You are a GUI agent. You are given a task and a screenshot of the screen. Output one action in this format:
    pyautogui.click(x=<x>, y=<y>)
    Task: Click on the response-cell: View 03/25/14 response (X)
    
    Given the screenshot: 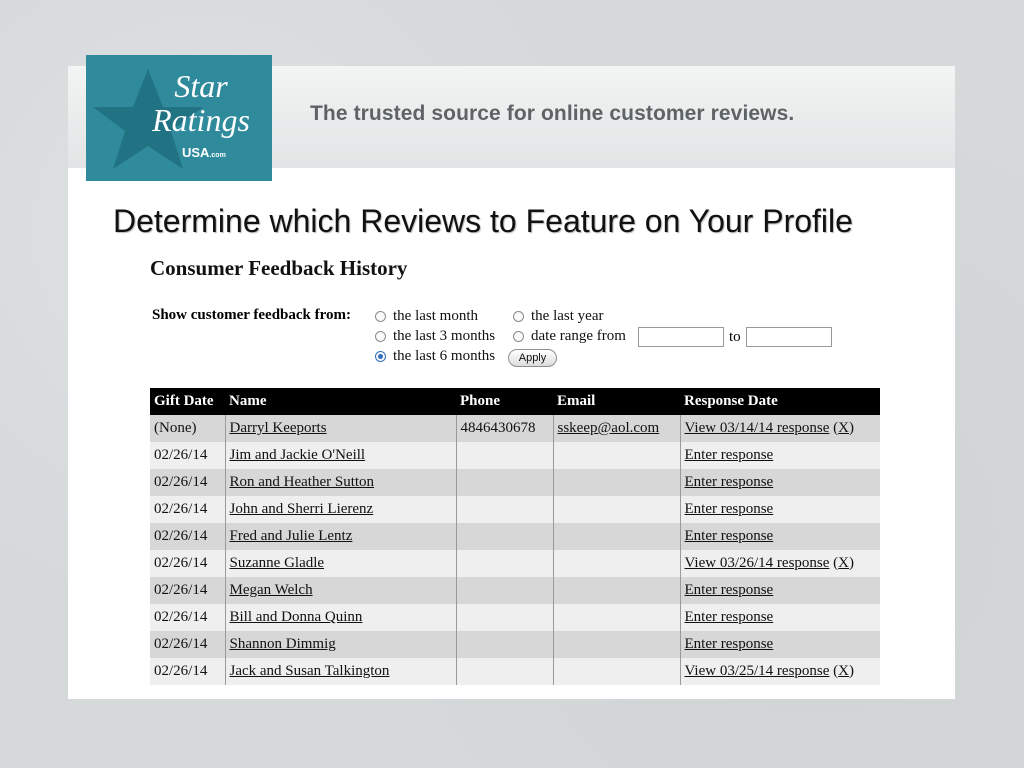 What is the action you would take?
    pyautogui.click(x=779, y=671)
    